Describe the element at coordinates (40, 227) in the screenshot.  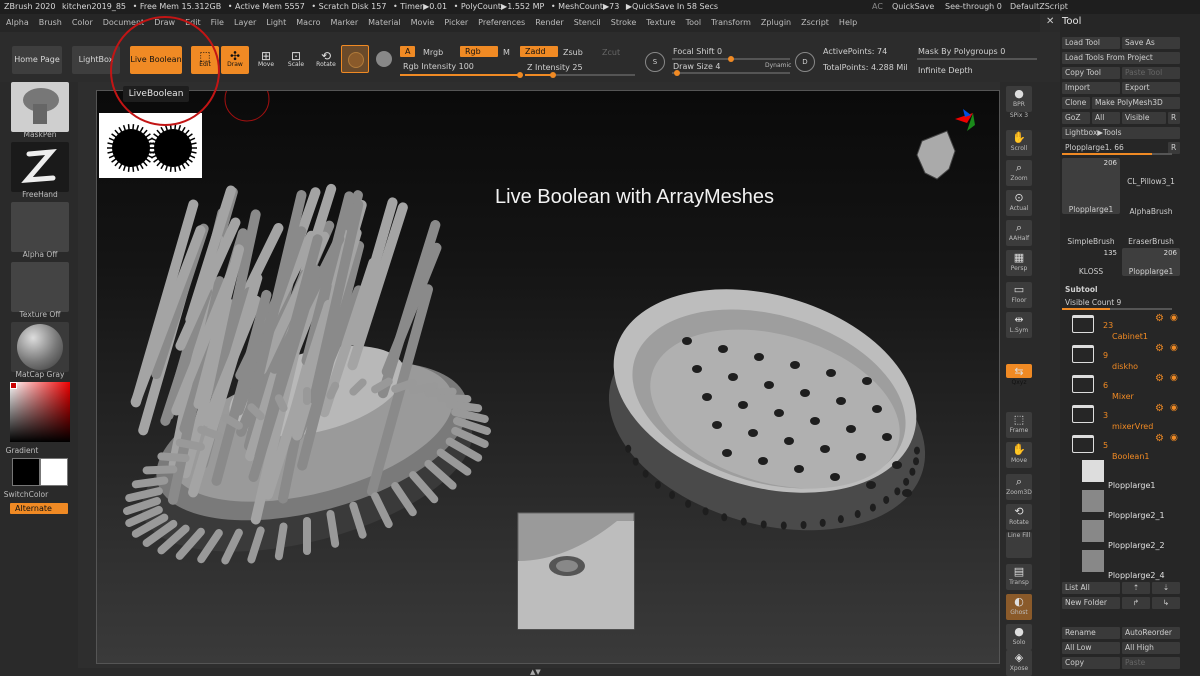
I see `alpha-thumb` at that location.